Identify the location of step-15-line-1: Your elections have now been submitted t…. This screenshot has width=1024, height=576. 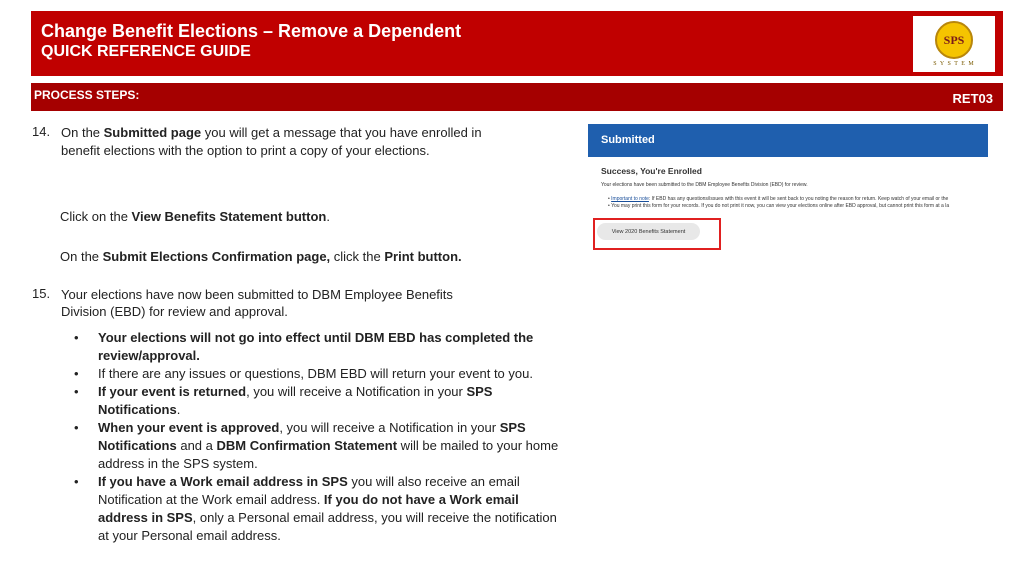
(257, 294).